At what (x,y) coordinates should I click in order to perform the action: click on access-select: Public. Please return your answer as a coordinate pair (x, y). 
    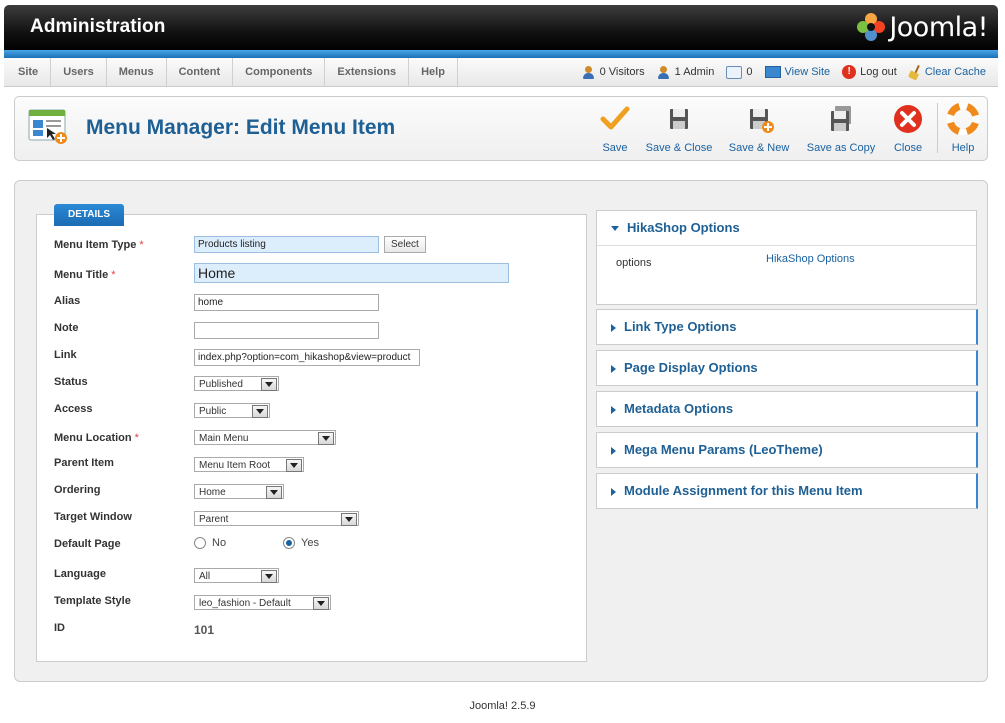
    Looking at the image, I should click on (232, 410).